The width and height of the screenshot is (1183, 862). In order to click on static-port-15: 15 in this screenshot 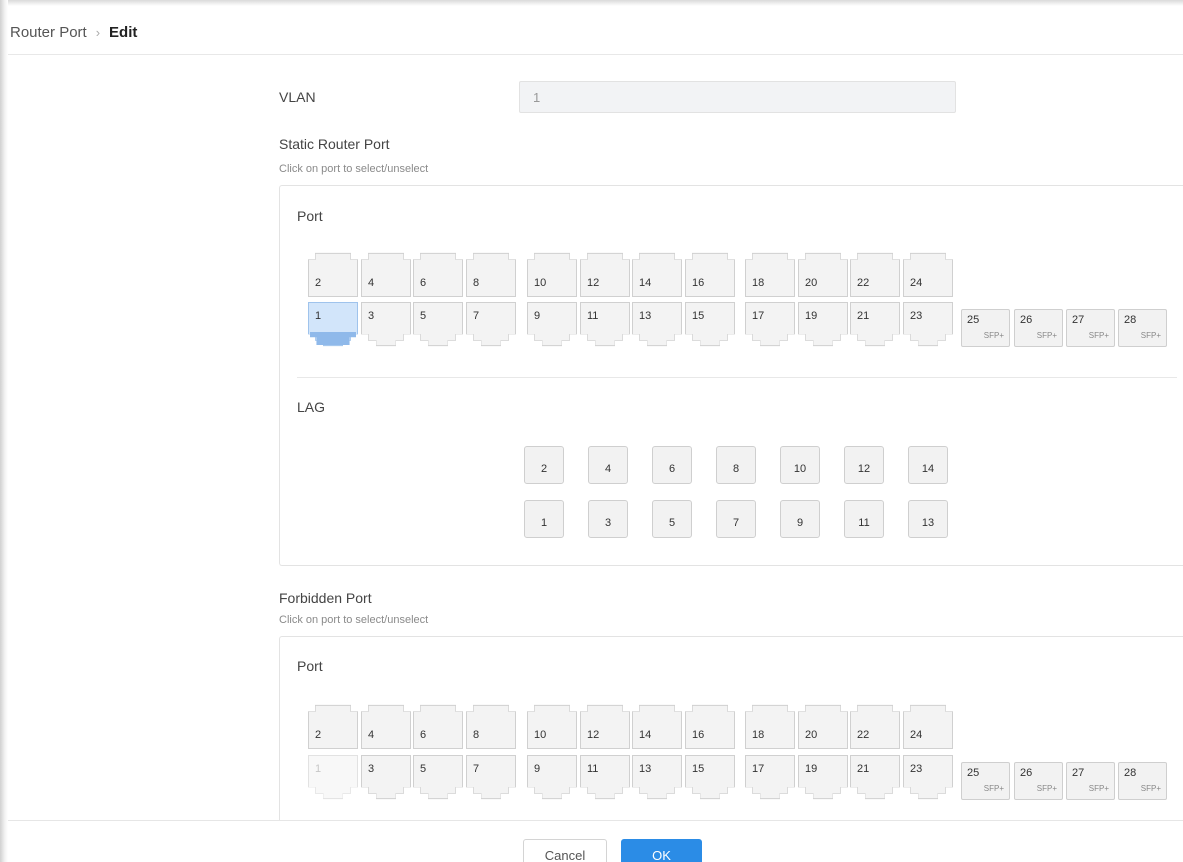, I will do `click(710, 324)`.